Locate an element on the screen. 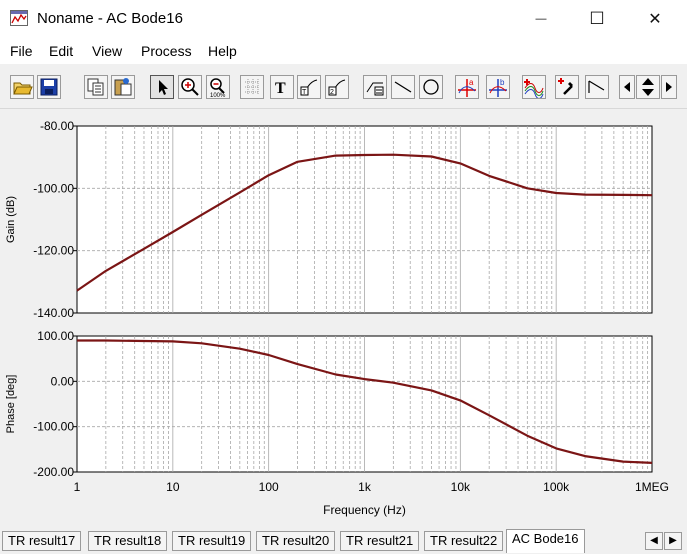  tab-tr-result18: TR result18 is located at coordinates (128, 541).